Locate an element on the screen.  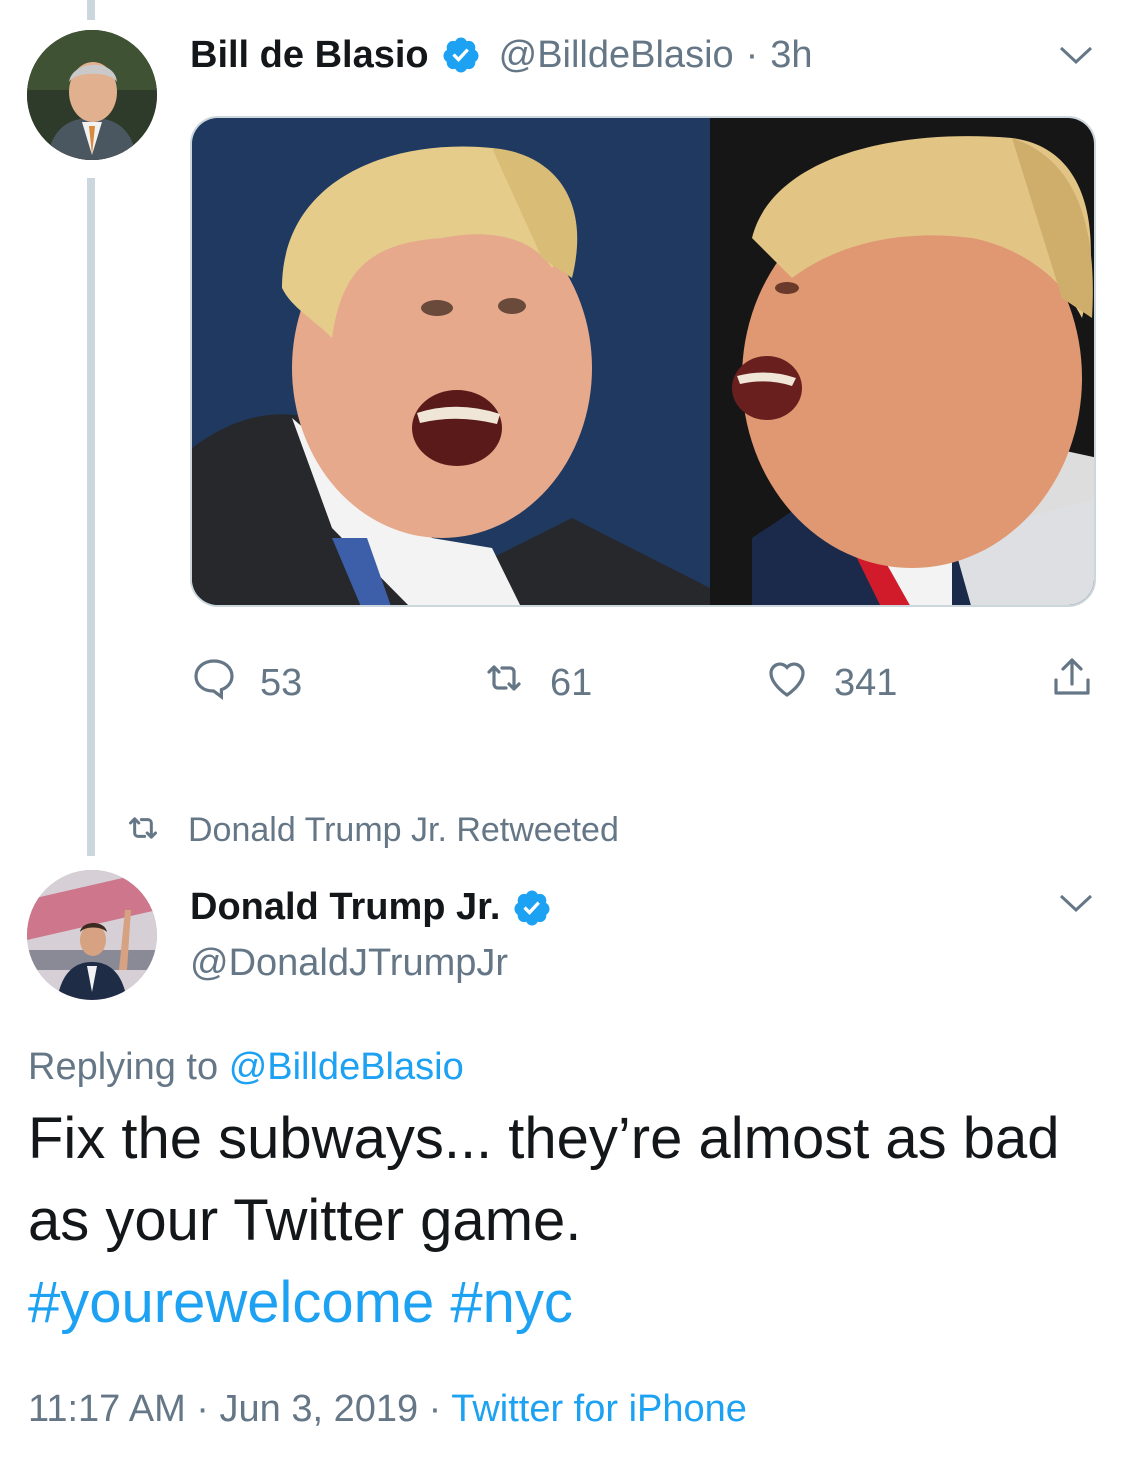
retweet-banner: Donald Trump Jr. Retweeted is located at coordinates (369, 830).